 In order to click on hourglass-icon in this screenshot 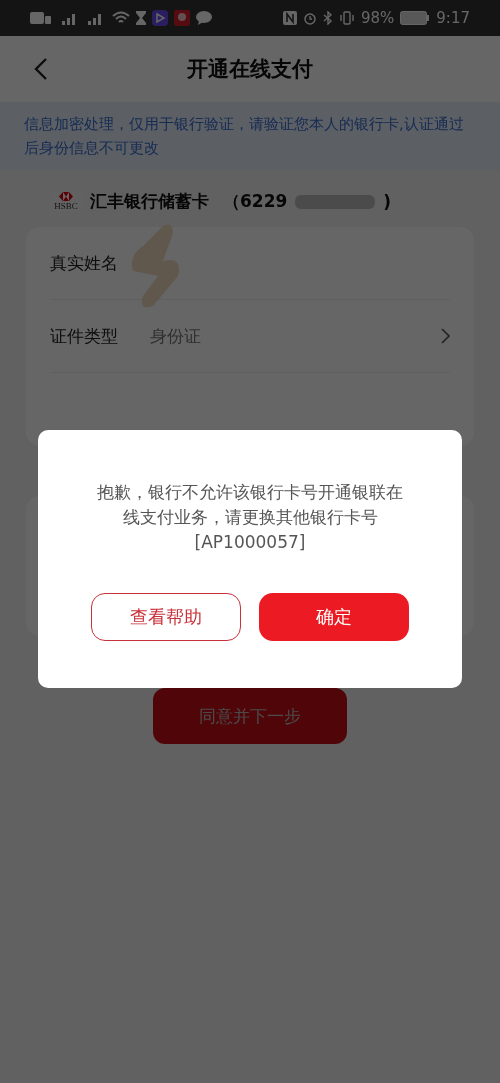, I will do `click(141, 18)`.